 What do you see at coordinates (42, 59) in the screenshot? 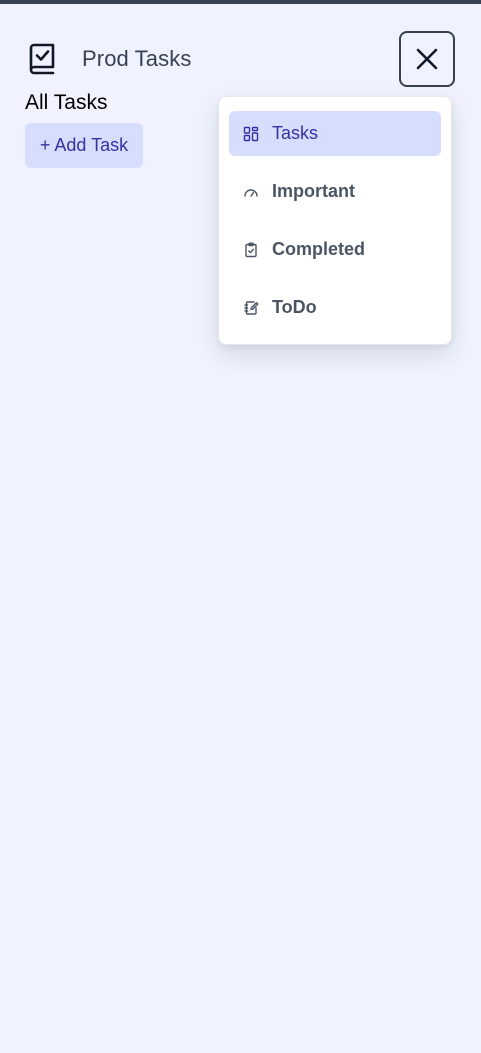
I see `task-book-icon` at bounding box center [42, 59].